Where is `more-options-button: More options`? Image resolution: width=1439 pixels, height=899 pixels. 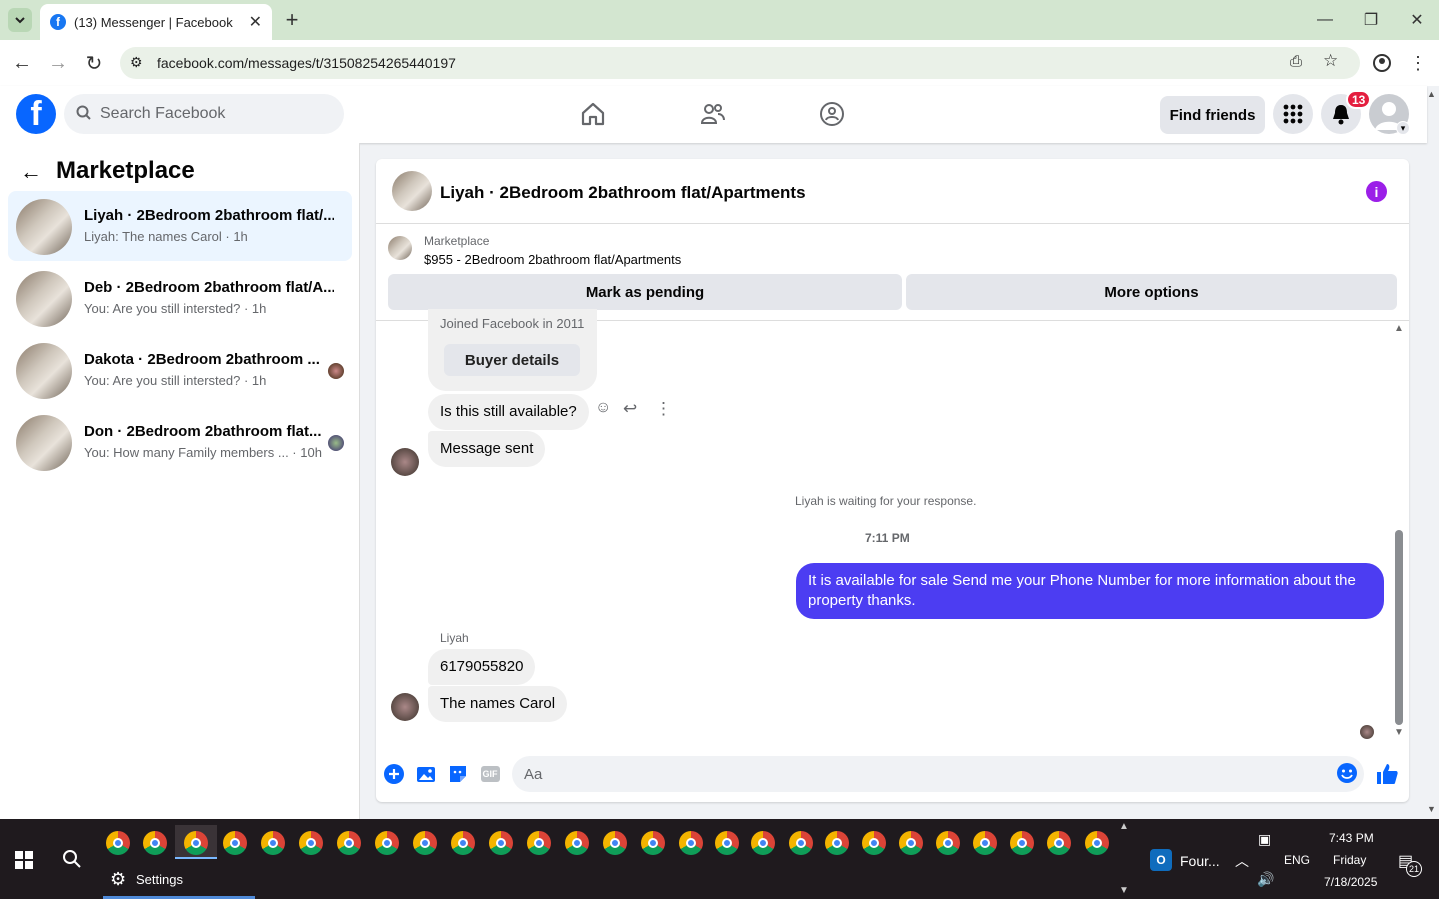 more-options-button: More options is located at coordinates (1151, 292).